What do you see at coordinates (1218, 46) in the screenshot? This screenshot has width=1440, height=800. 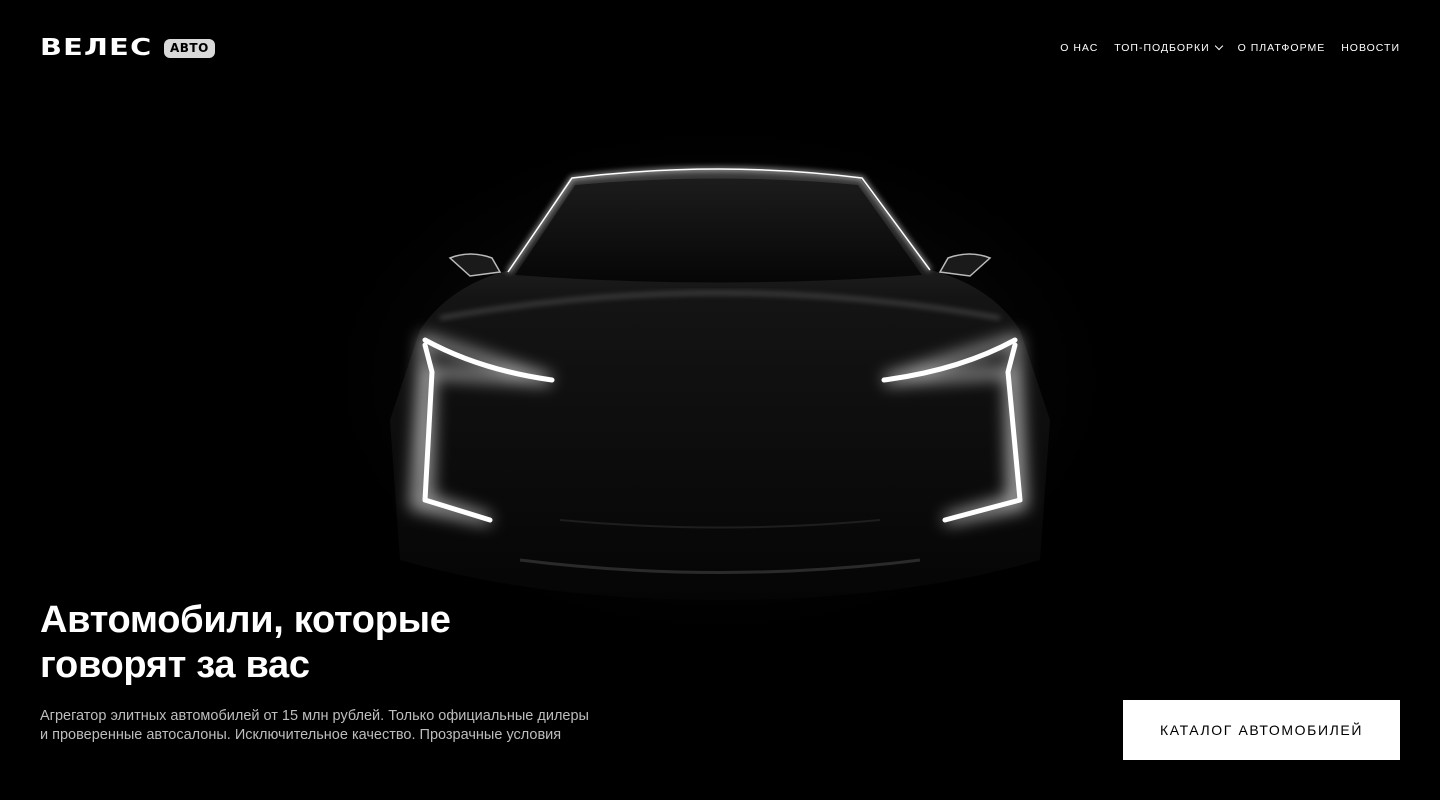 I see `chevron-down-icon` at bounding box center [1218, 46].